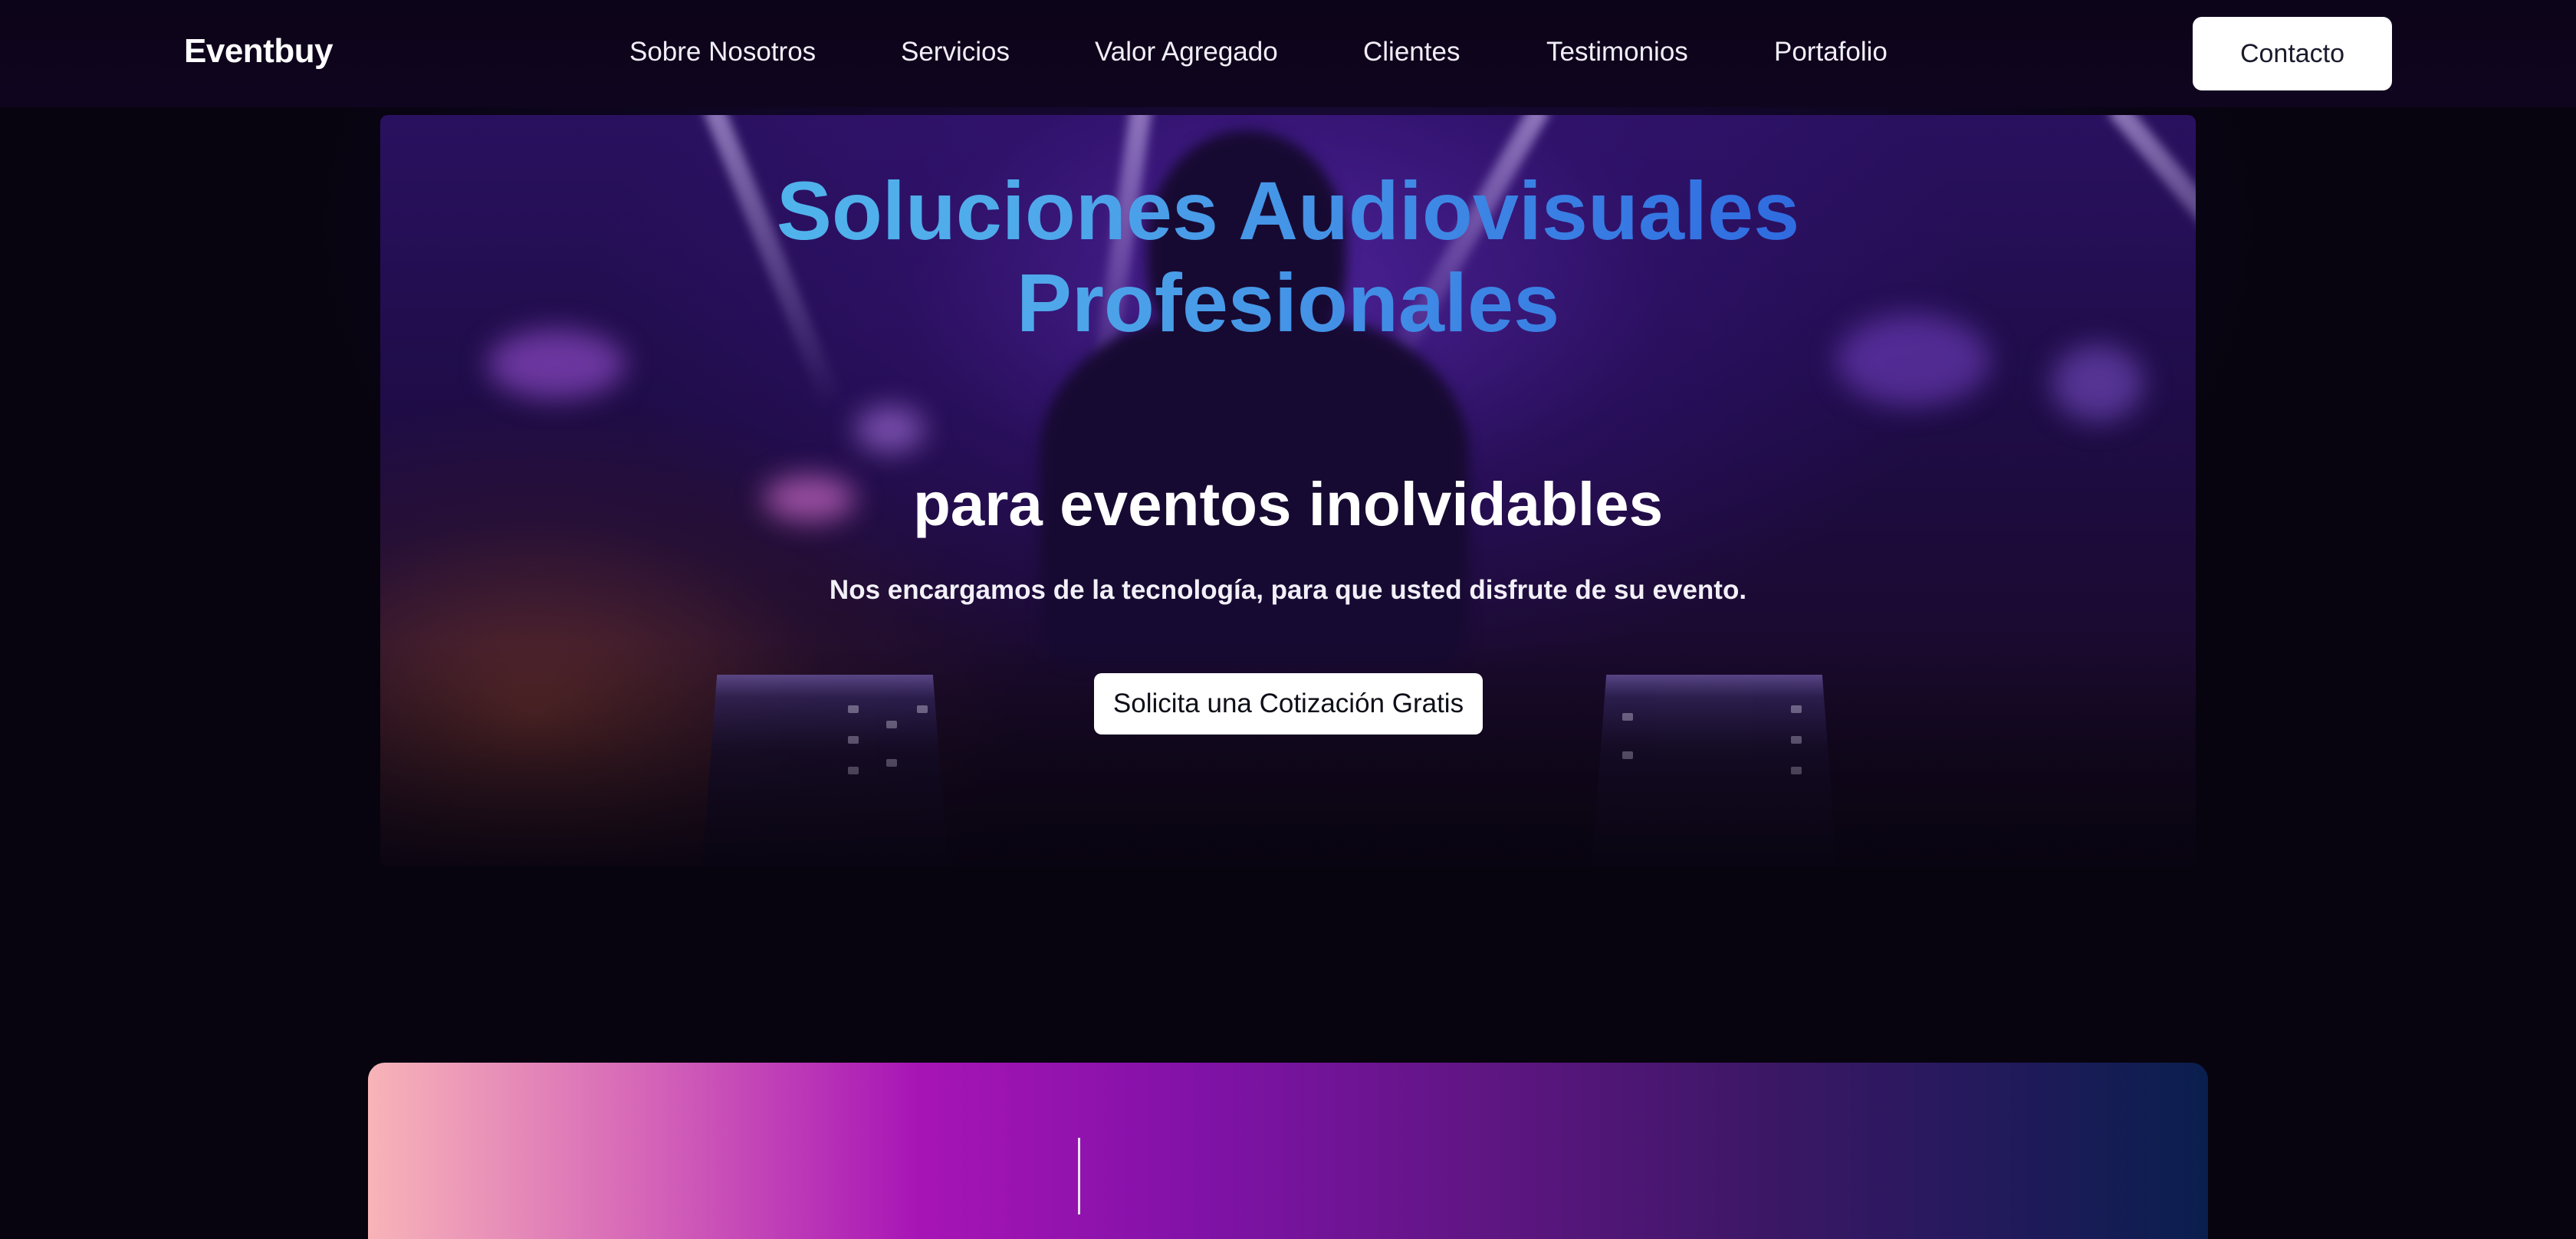 The height and width of the screenshot is (1239, 2576). Describe the element at coordinates (1412, 52) in the screenshot. I see `nav-link-clientes: Clientes` at that location.